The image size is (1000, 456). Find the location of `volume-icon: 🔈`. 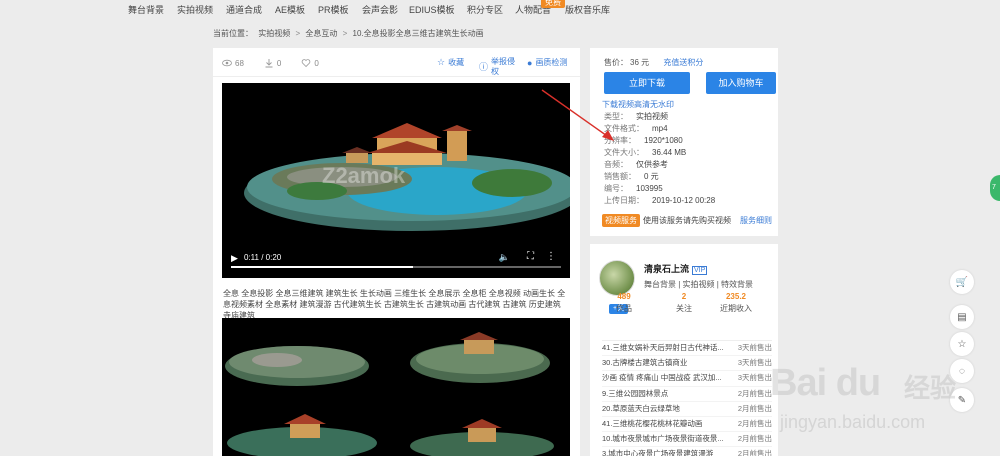

volume-icon: 🔈 is located at coordinates (504, 257).